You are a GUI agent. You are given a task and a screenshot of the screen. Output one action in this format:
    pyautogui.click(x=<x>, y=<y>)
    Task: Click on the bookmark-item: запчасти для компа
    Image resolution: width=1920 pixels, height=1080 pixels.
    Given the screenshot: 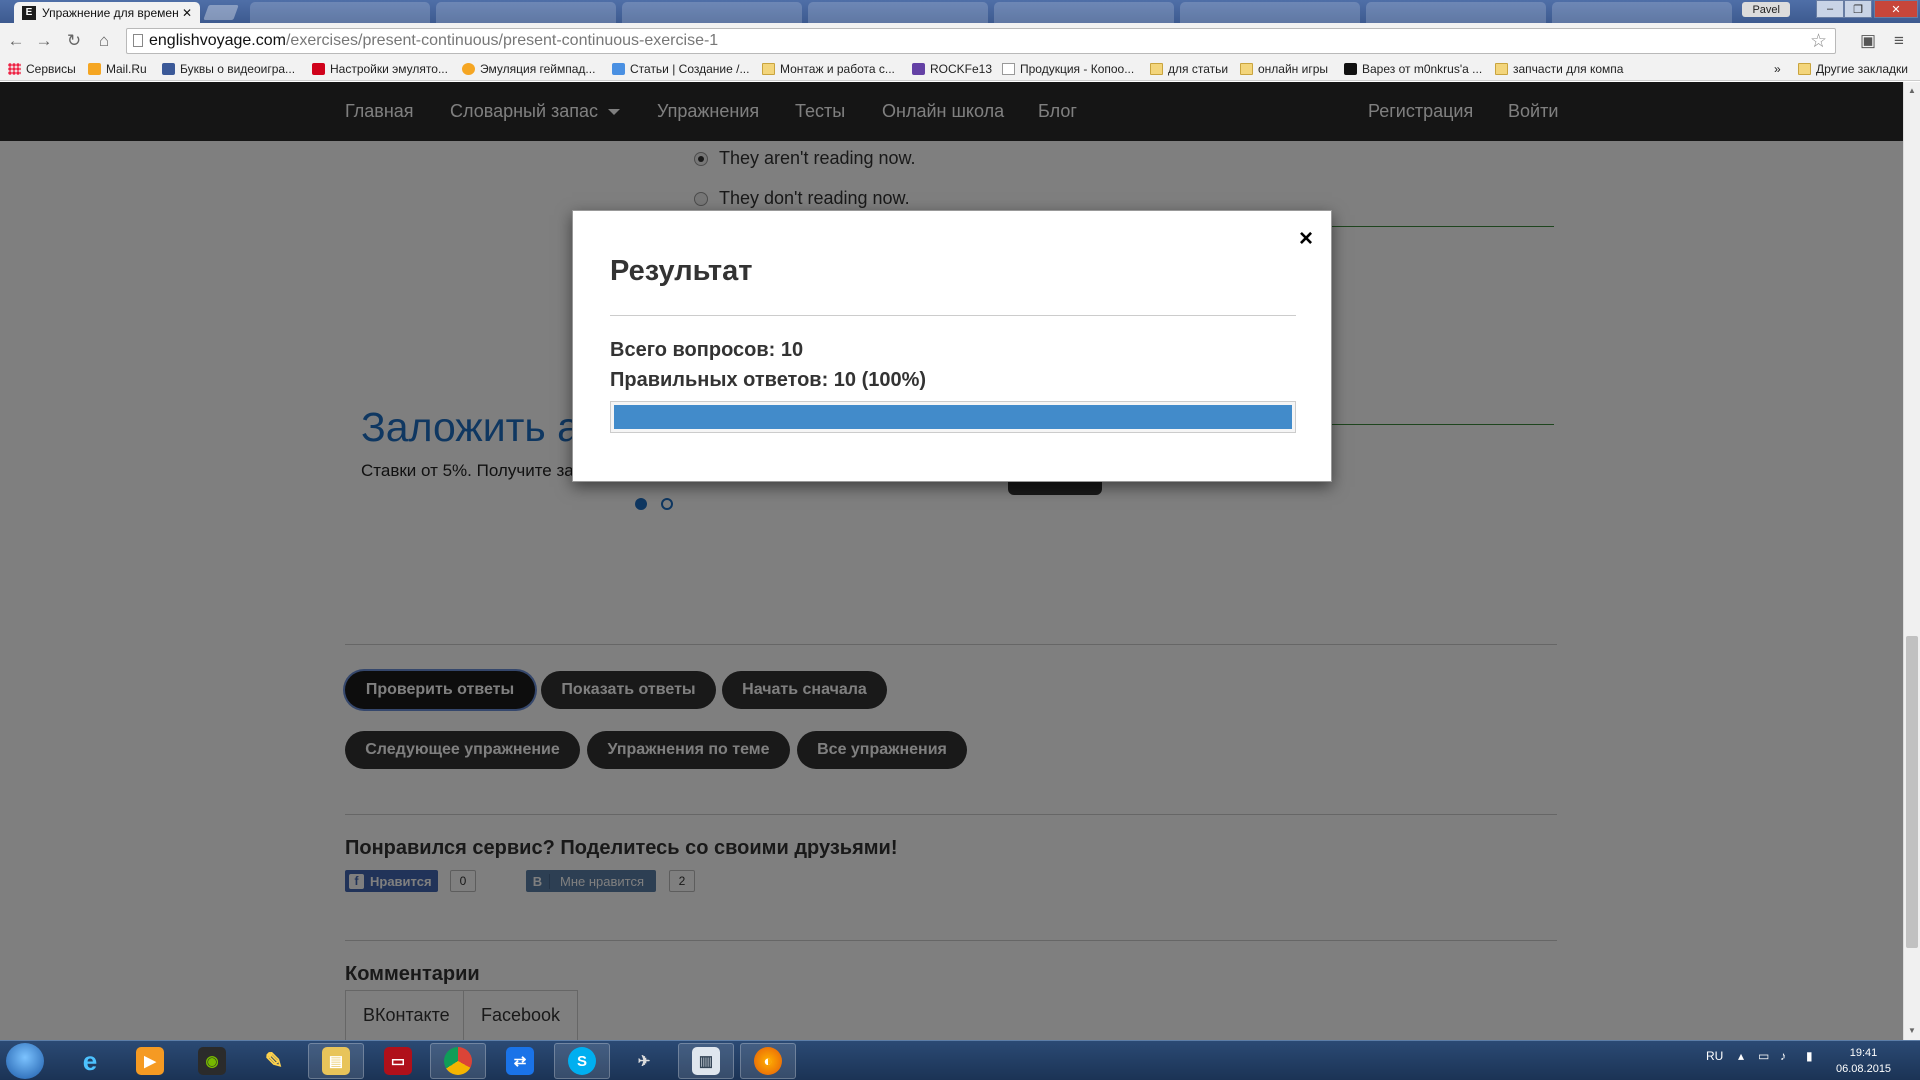 What is the action you would take?
    pyautogui.click(x=1559, y=69)
    